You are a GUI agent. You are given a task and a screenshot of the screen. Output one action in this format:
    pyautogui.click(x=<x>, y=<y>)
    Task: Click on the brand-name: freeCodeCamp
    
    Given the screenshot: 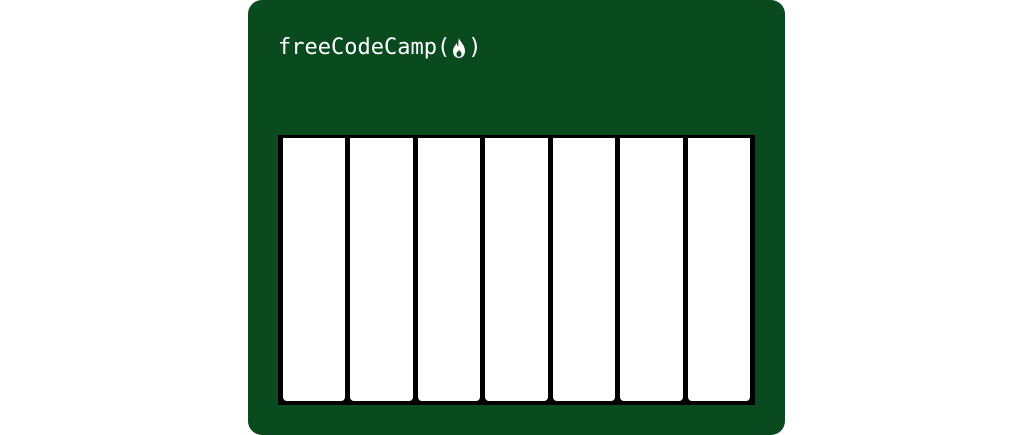 What is the action you would take?
    pyautogui.click(x=357, y=47)
    